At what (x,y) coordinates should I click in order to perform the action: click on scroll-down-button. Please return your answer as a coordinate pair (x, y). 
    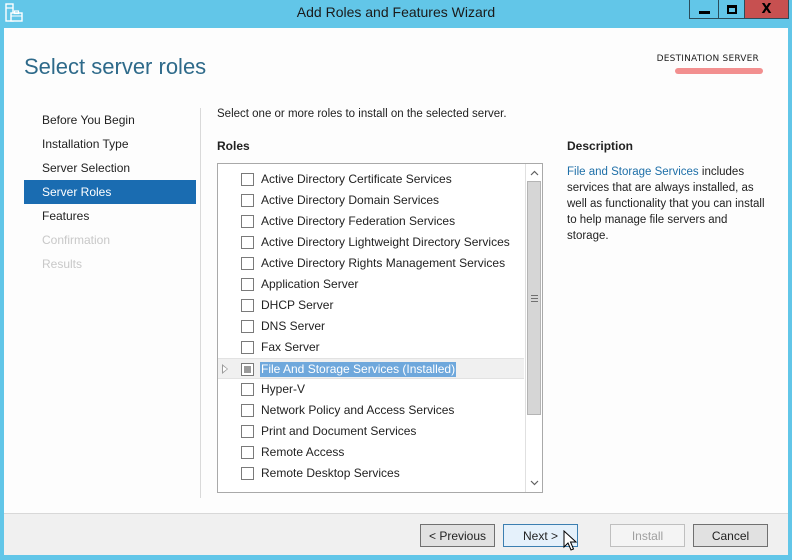
    Looking at the image, I should click on (534, 483).